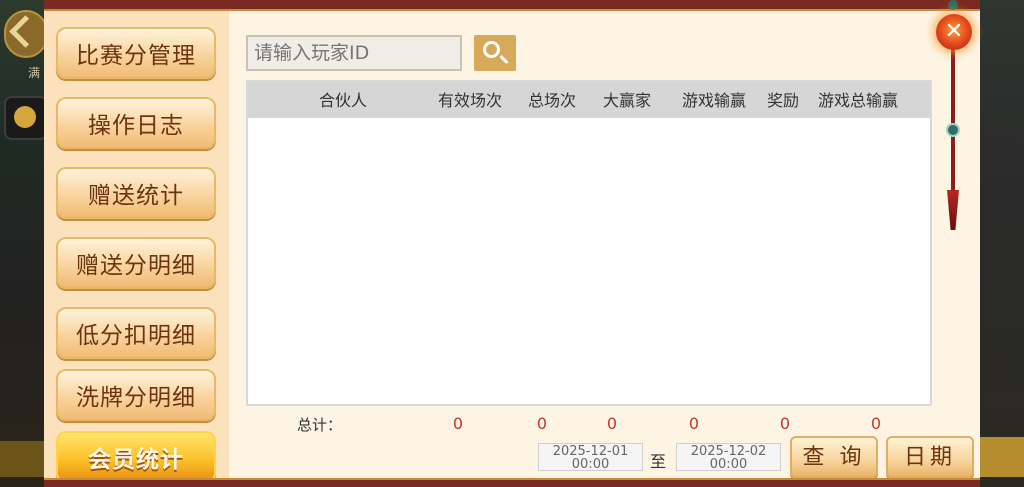 The width and height of the screenshot is (1024, 487). Describe the element at coordinates (136, 53) in the screenshot. I see `sidebar-item-match-score-management: 比赛分管理` at that location.